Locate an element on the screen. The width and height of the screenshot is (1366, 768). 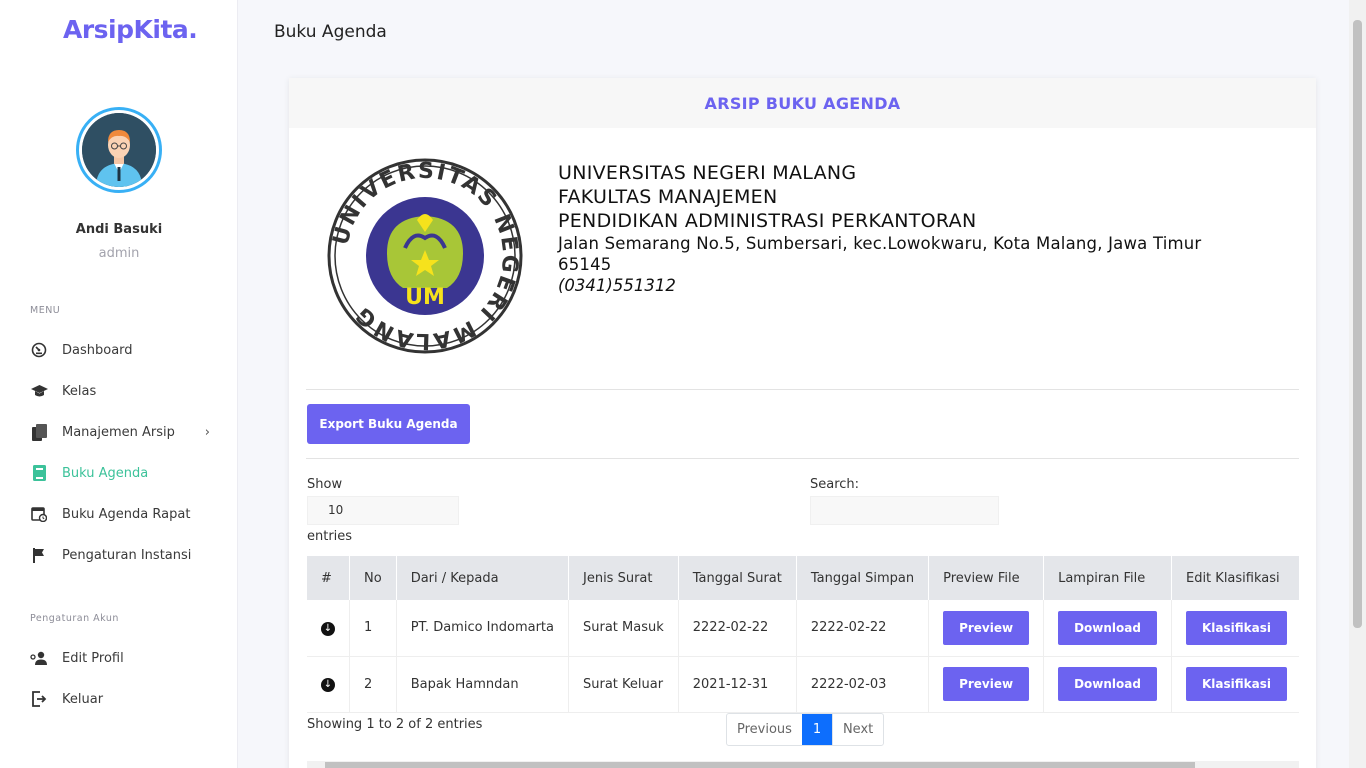
sidebar-item-dashboard: Dashboard is located at coordinates (120, 350).